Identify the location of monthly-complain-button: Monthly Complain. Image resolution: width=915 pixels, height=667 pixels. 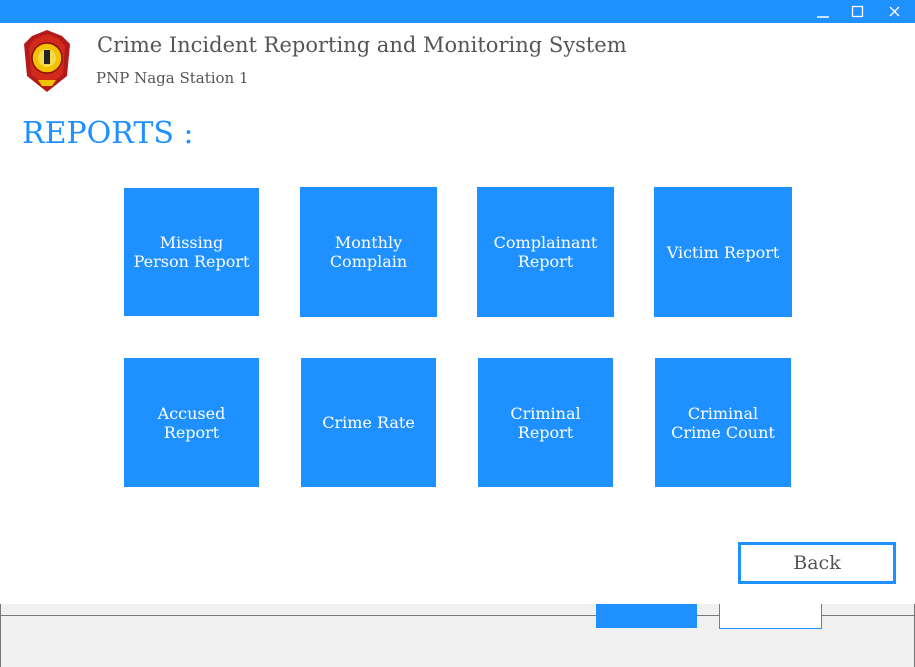
(368, 252).